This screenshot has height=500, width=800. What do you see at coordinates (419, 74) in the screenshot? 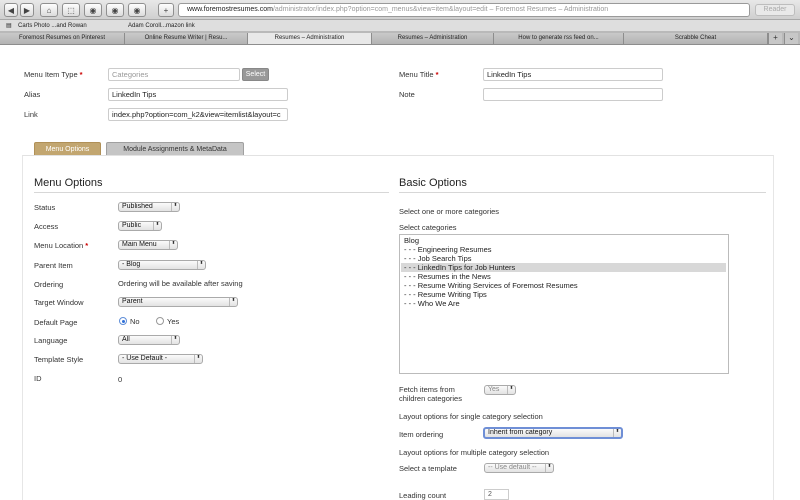
I see `menu-title-label: Menu Title *` at bounding box center [419, 74].